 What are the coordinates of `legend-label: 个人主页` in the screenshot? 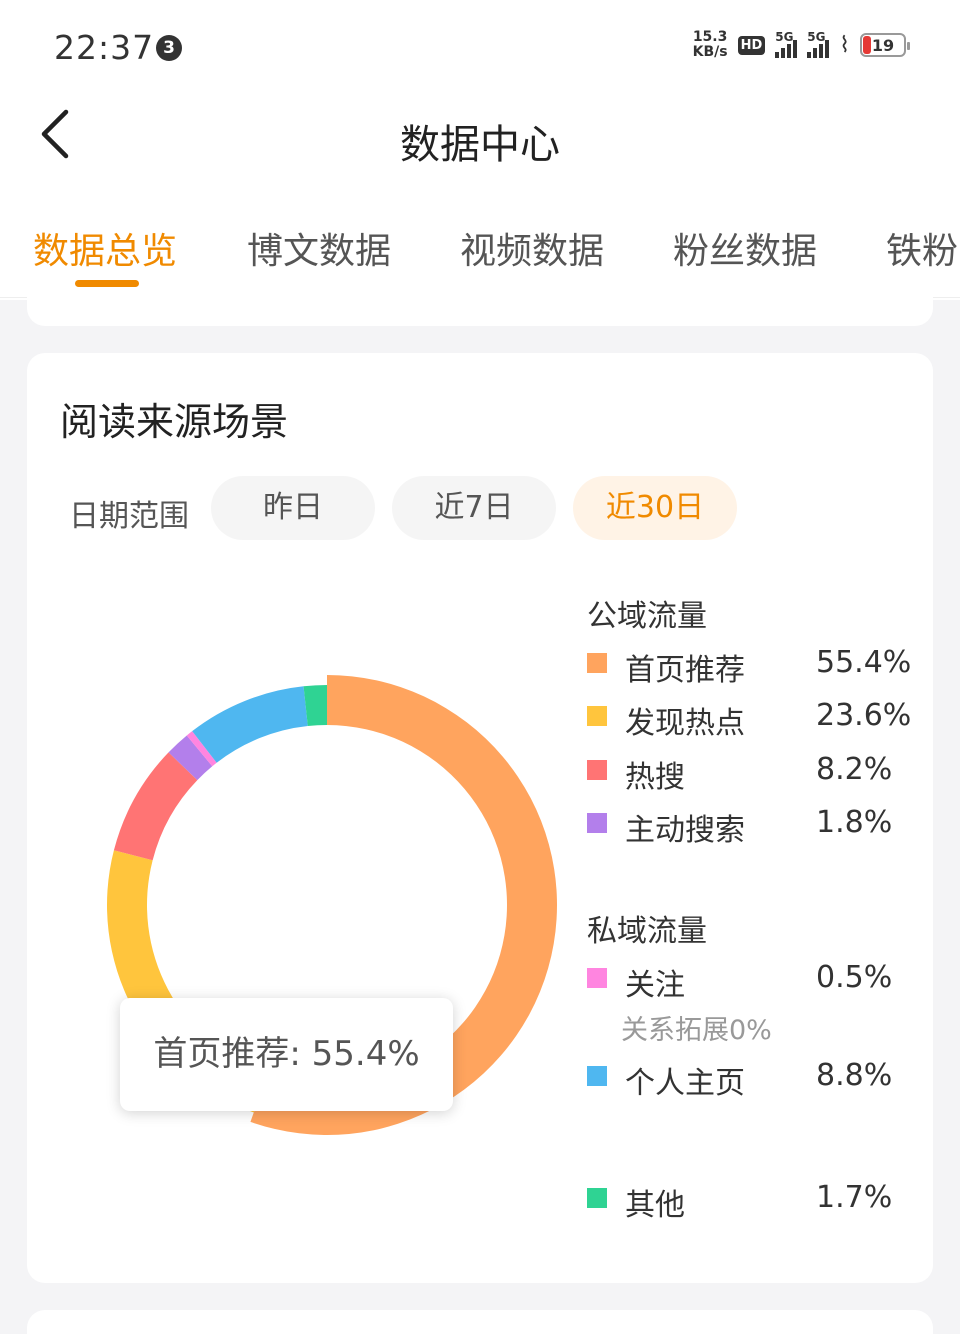 It's located at (685, 1083).